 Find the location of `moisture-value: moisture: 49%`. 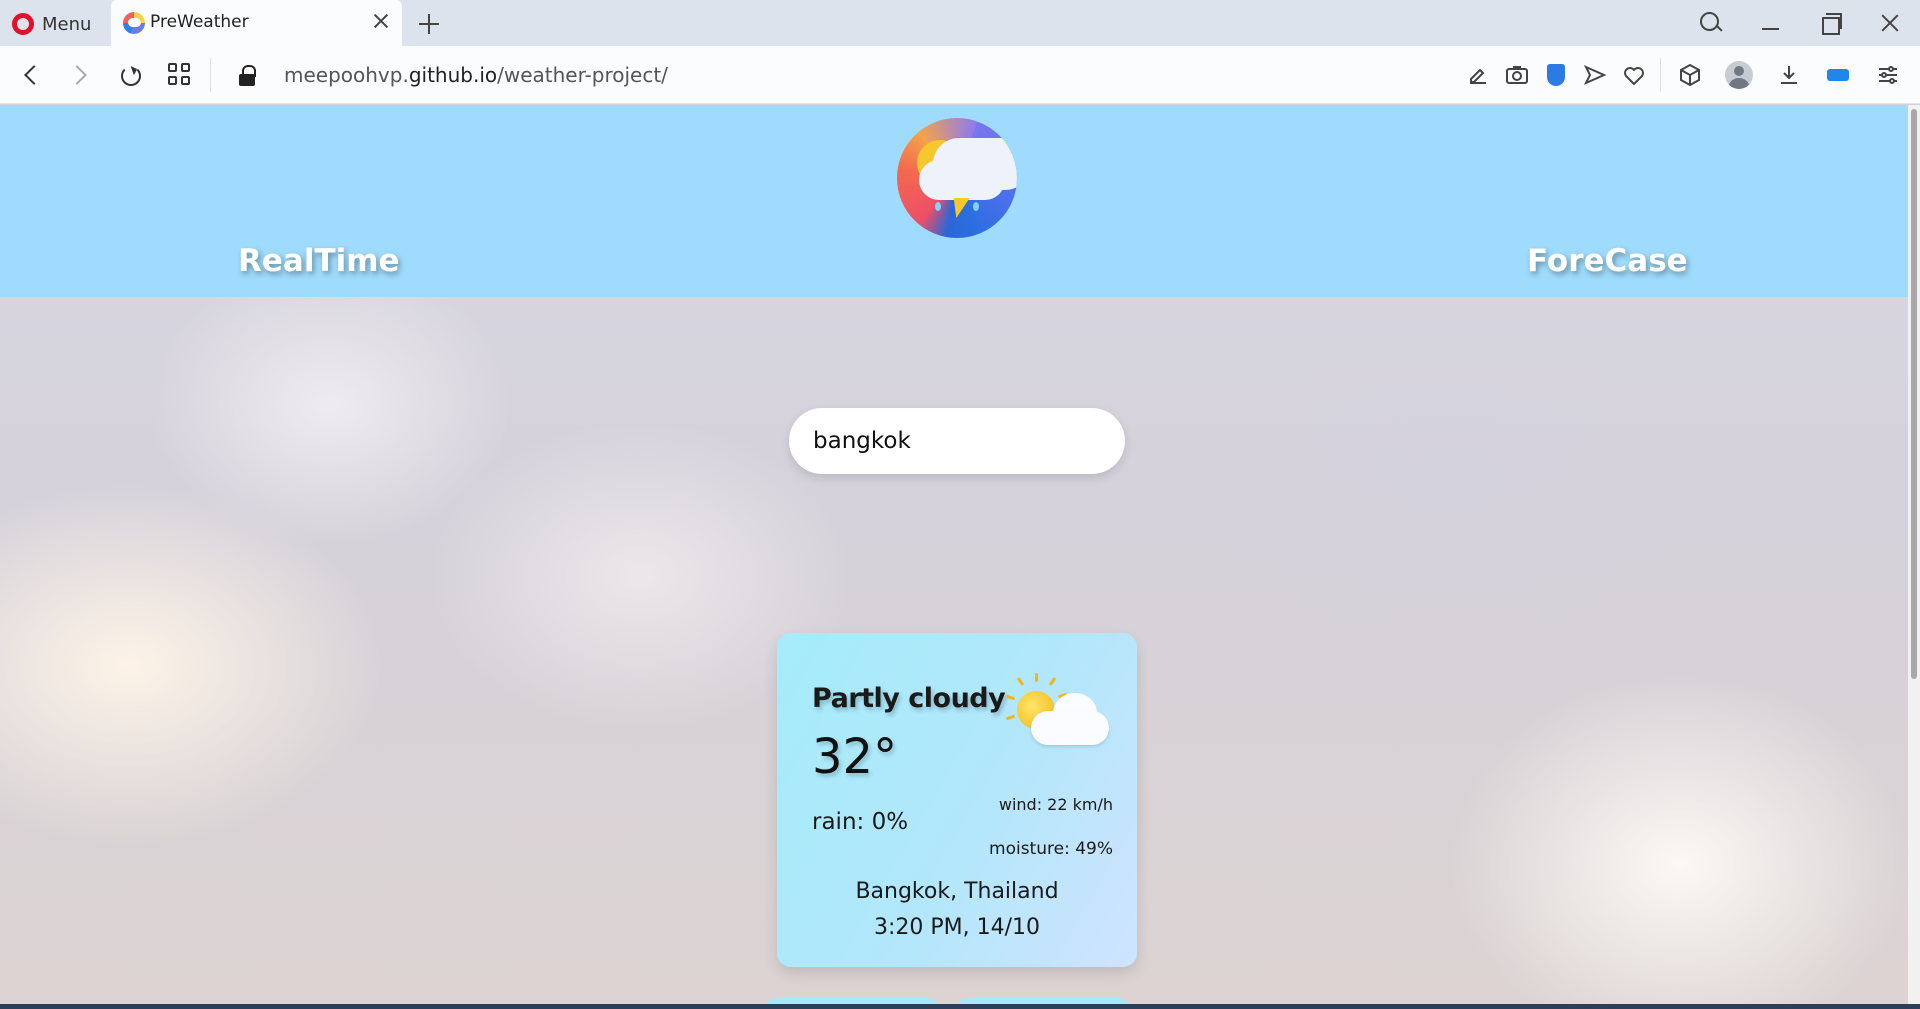

moisture-value: moisture: 49% is located at coordinates (1051, 849).